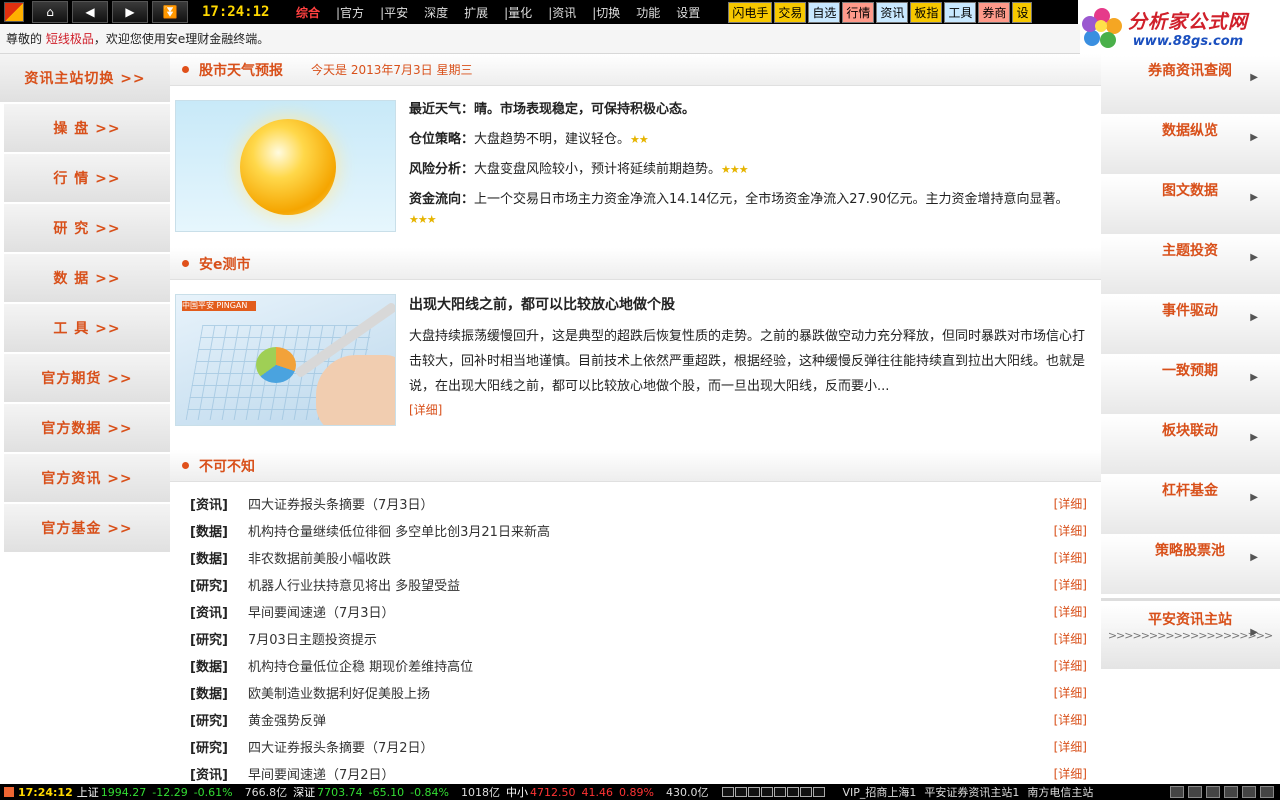 The width and height of the screenshot is (1280, 800). I want to click on weather-section-header: 股市天气预报 今天是 2013年7月3日 星期三, so click(635, 70).